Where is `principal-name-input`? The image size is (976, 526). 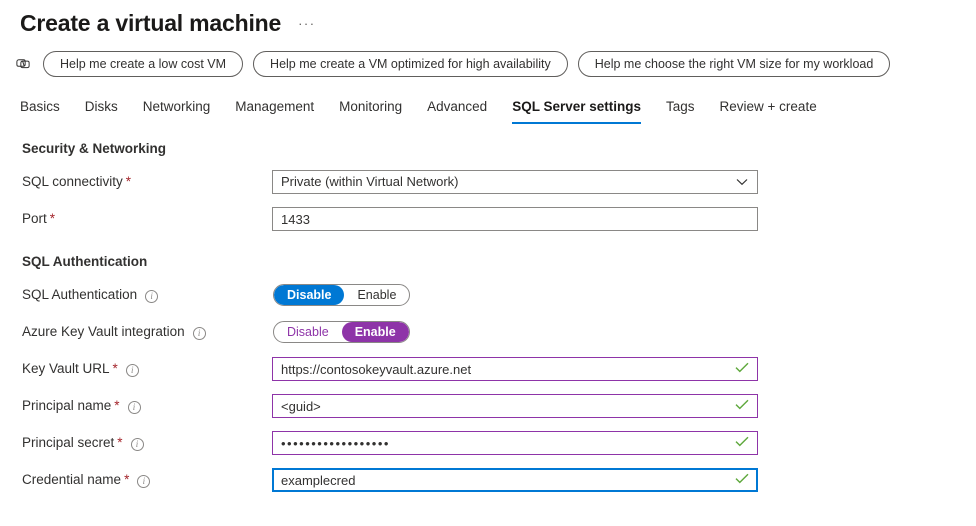
principal-name-input is located at coordinates (515, 406).